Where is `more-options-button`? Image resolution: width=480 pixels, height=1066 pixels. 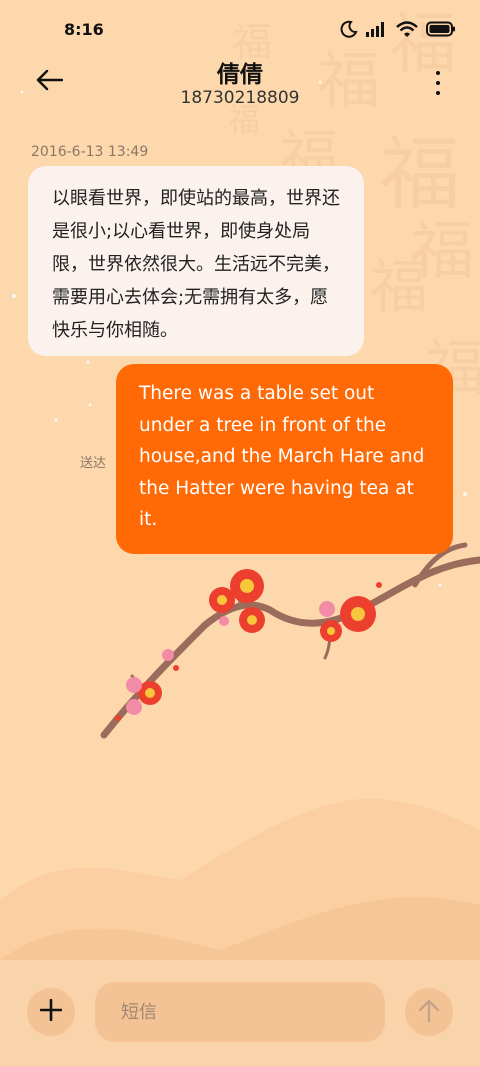
more-options-button is located at coordinates (438, 83).